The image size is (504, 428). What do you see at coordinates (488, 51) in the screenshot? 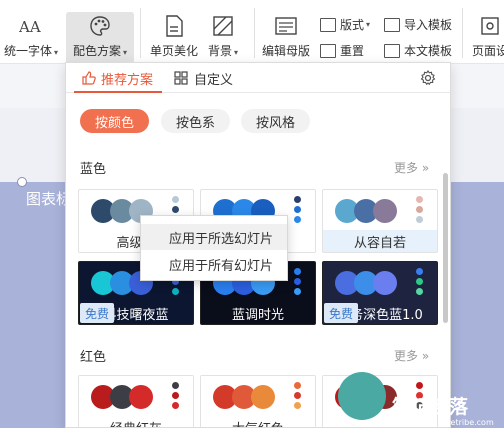
I see `page-setup-label: 页面设` at bounding box center [488, 51].